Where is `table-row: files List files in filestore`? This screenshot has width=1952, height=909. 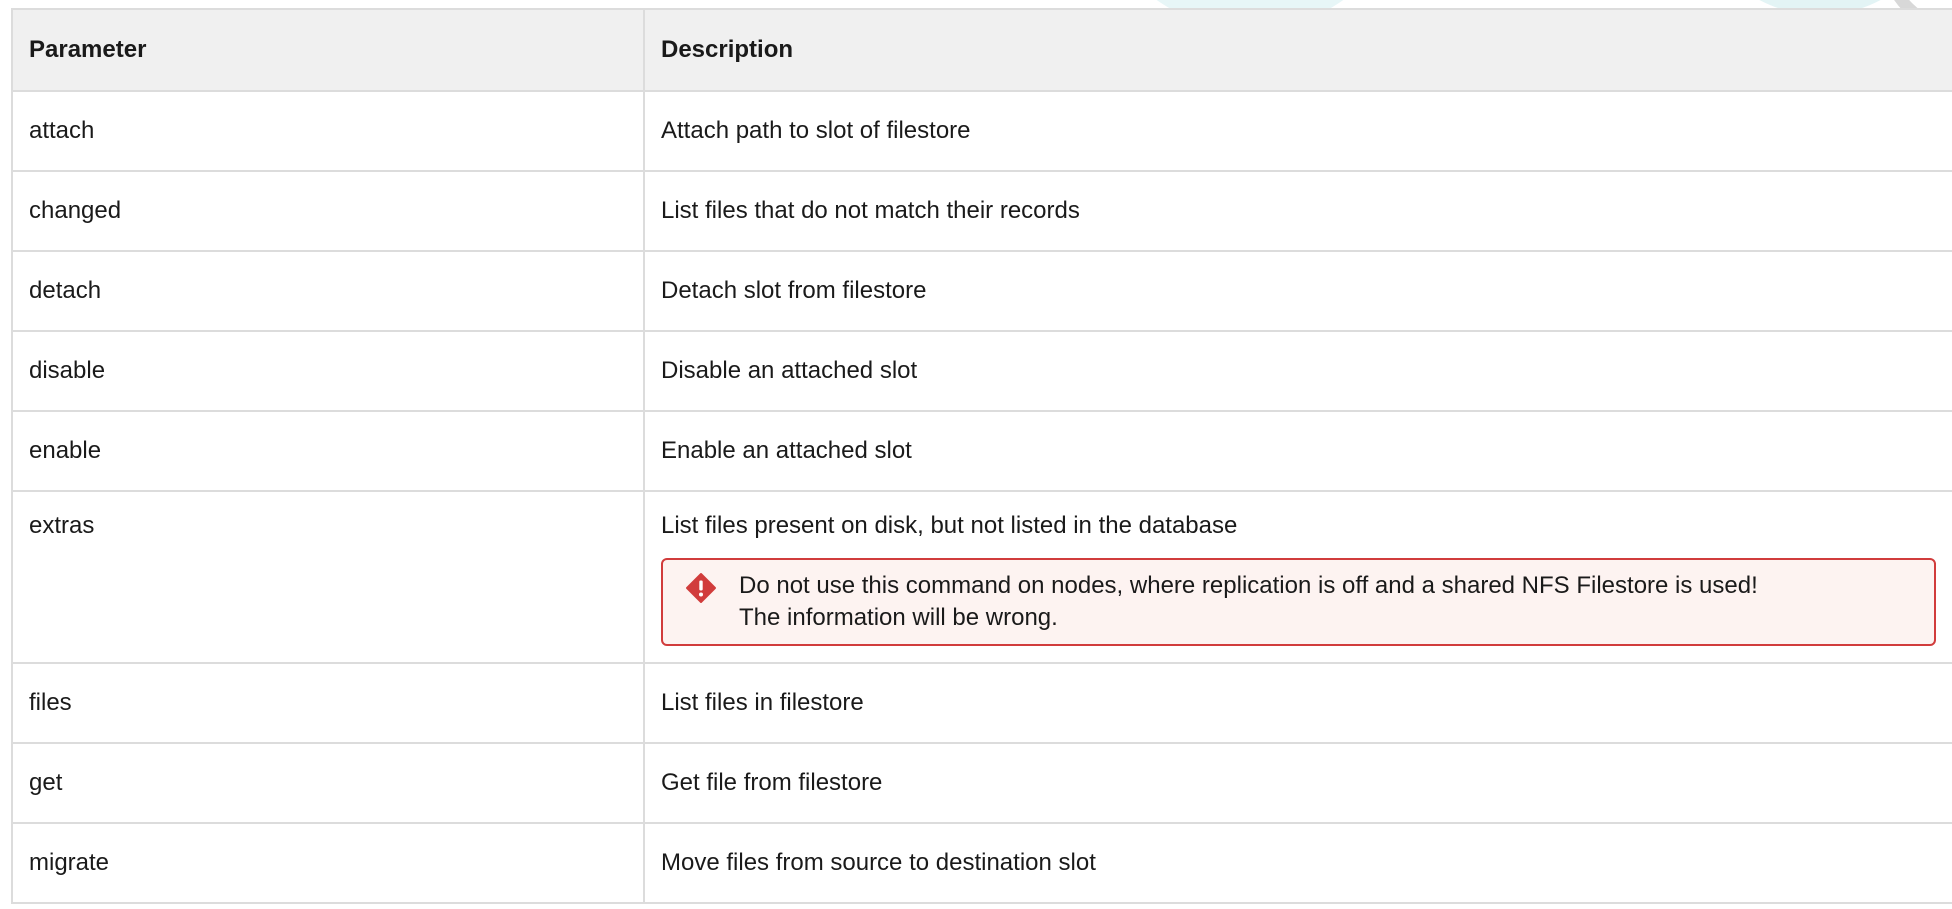
table-row: files List files in filestore is located at coordinates (981, 703).